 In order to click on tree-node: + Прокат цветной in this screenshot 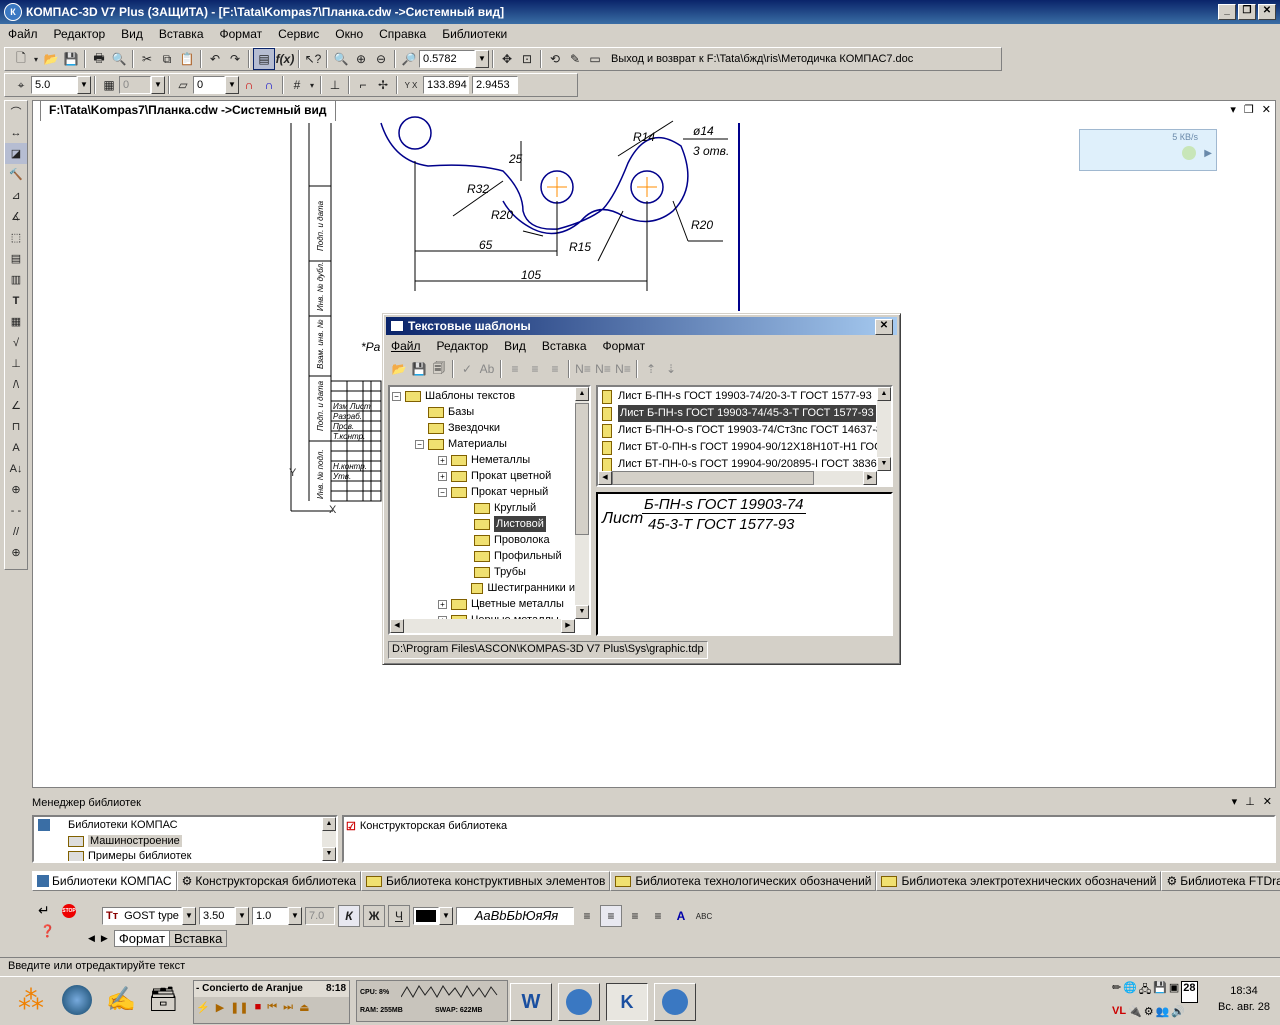, I will do `click(483, 476)`.